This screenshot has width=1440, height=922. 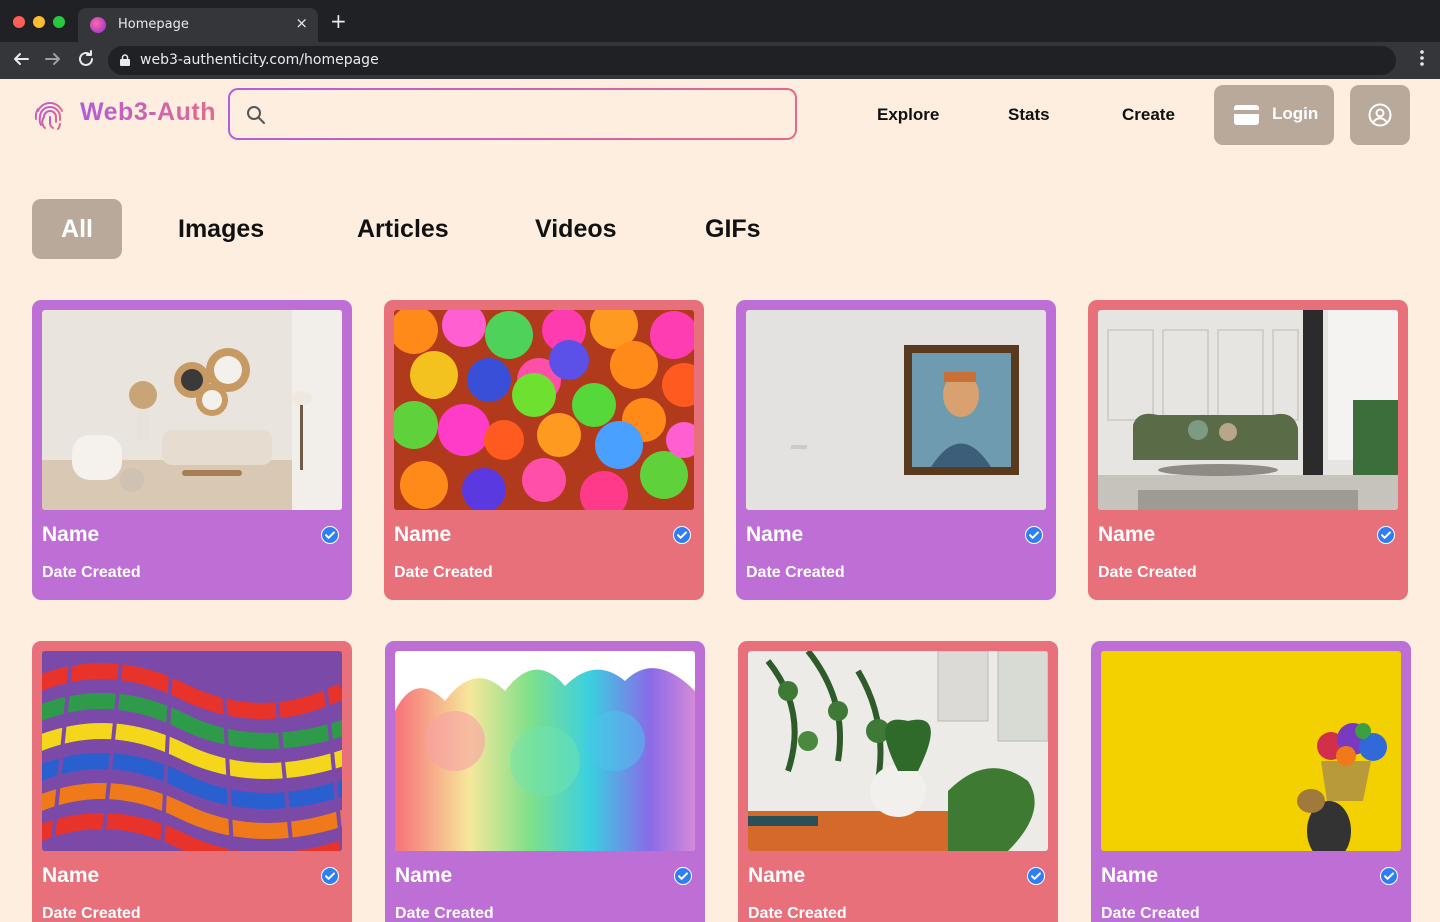 What do you see at coordinates (77, 229) in the screenshot?
I see `filter-tab-all: All` at bounding box center [77, 229].